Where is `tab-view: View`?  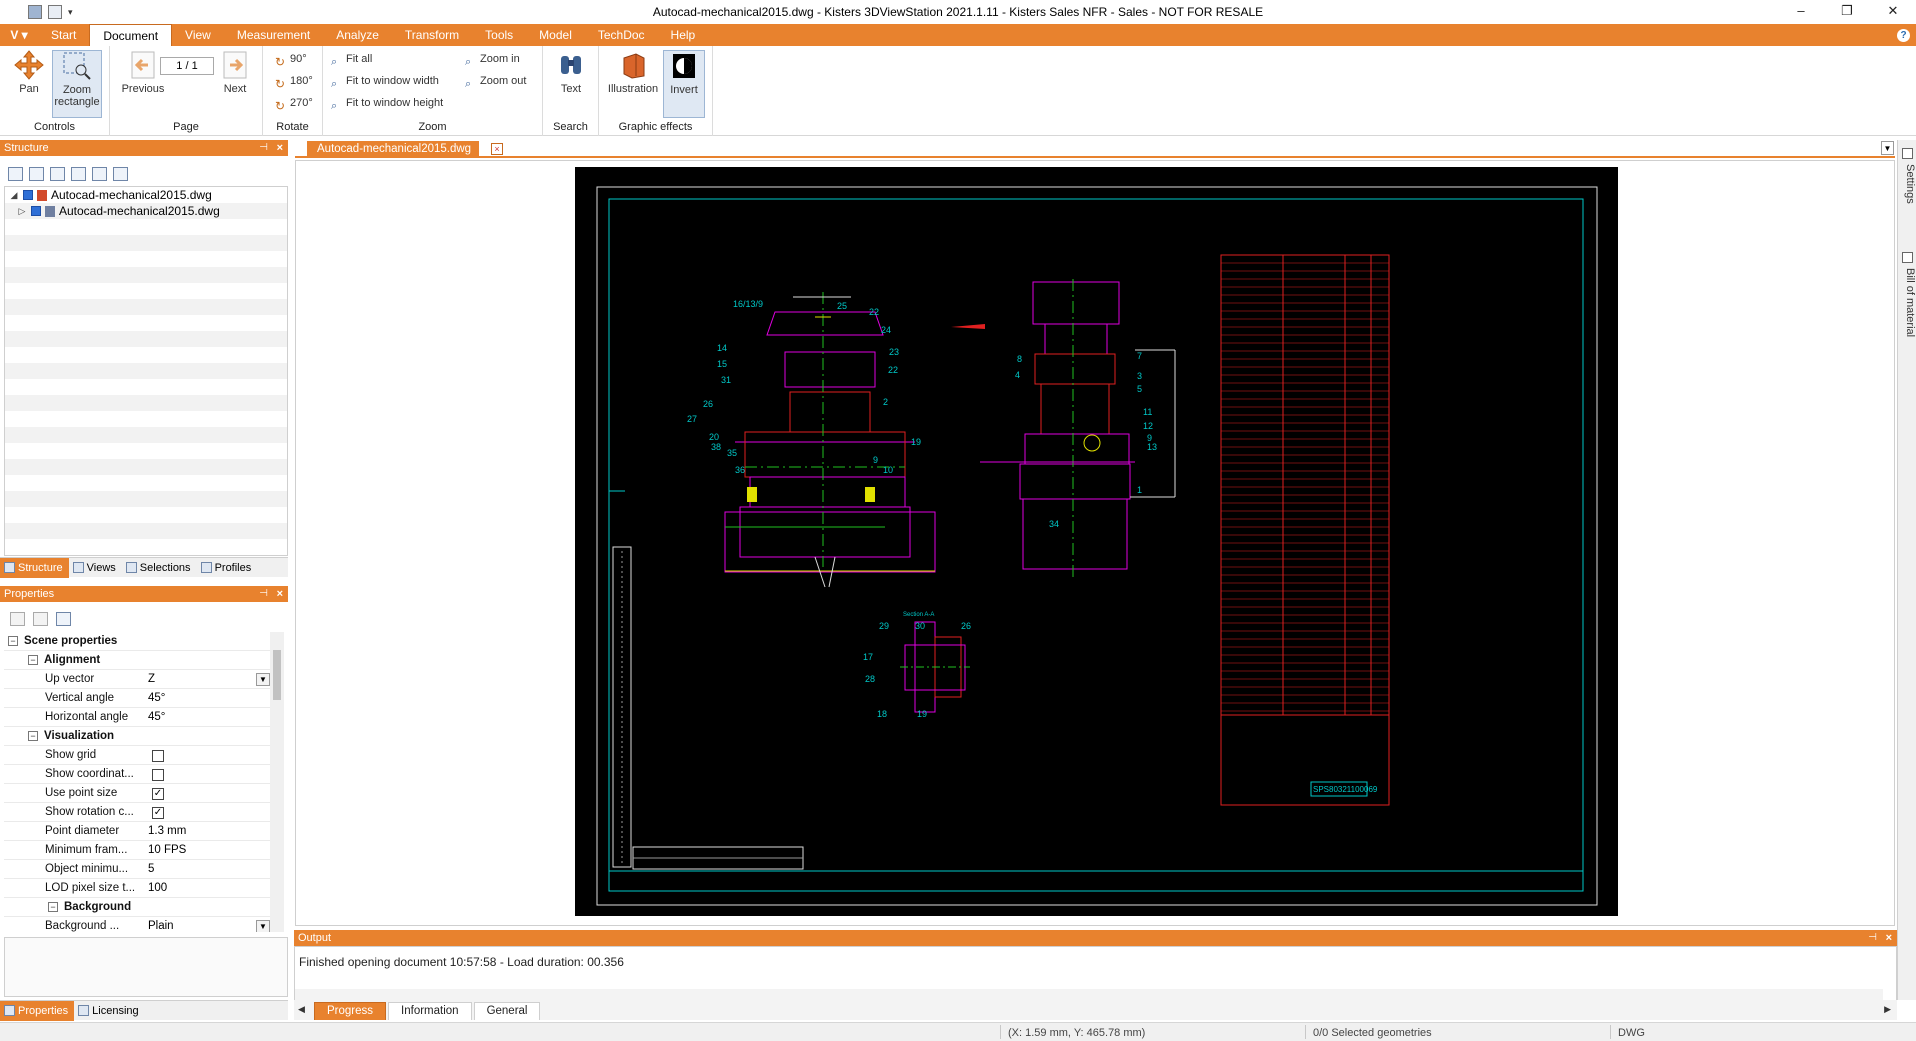 tab-view: View is located at coordinates (198, 35).